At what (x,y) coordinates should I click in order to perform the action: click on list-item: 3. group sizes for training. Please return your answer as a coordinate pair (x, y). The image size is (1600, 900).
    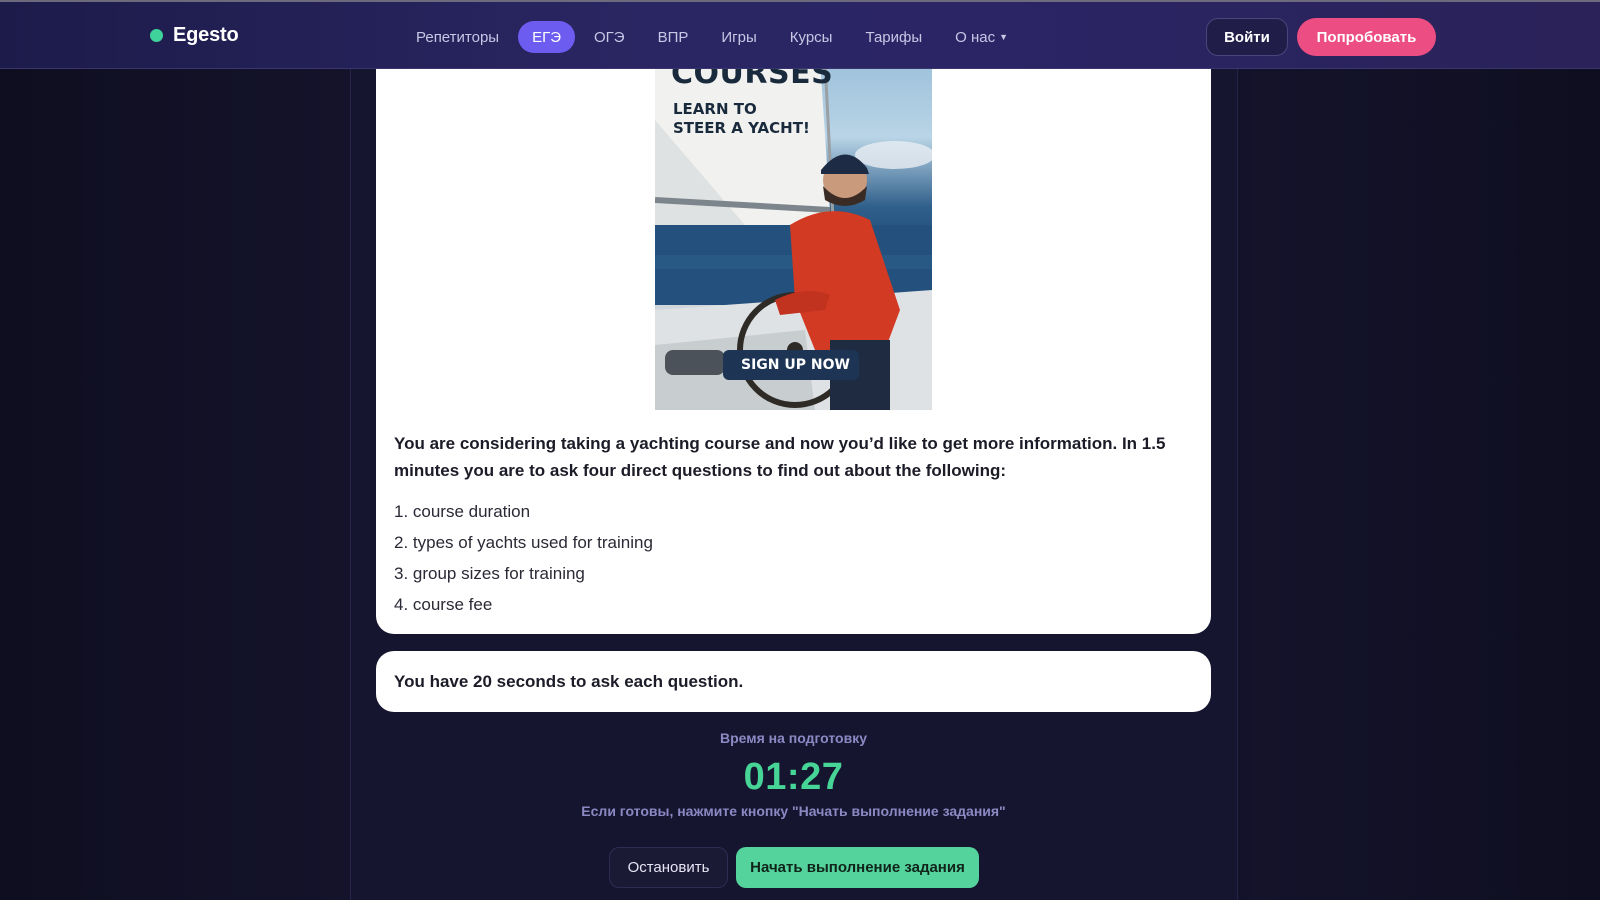
    Looking at the image, I should click on (489, 573).